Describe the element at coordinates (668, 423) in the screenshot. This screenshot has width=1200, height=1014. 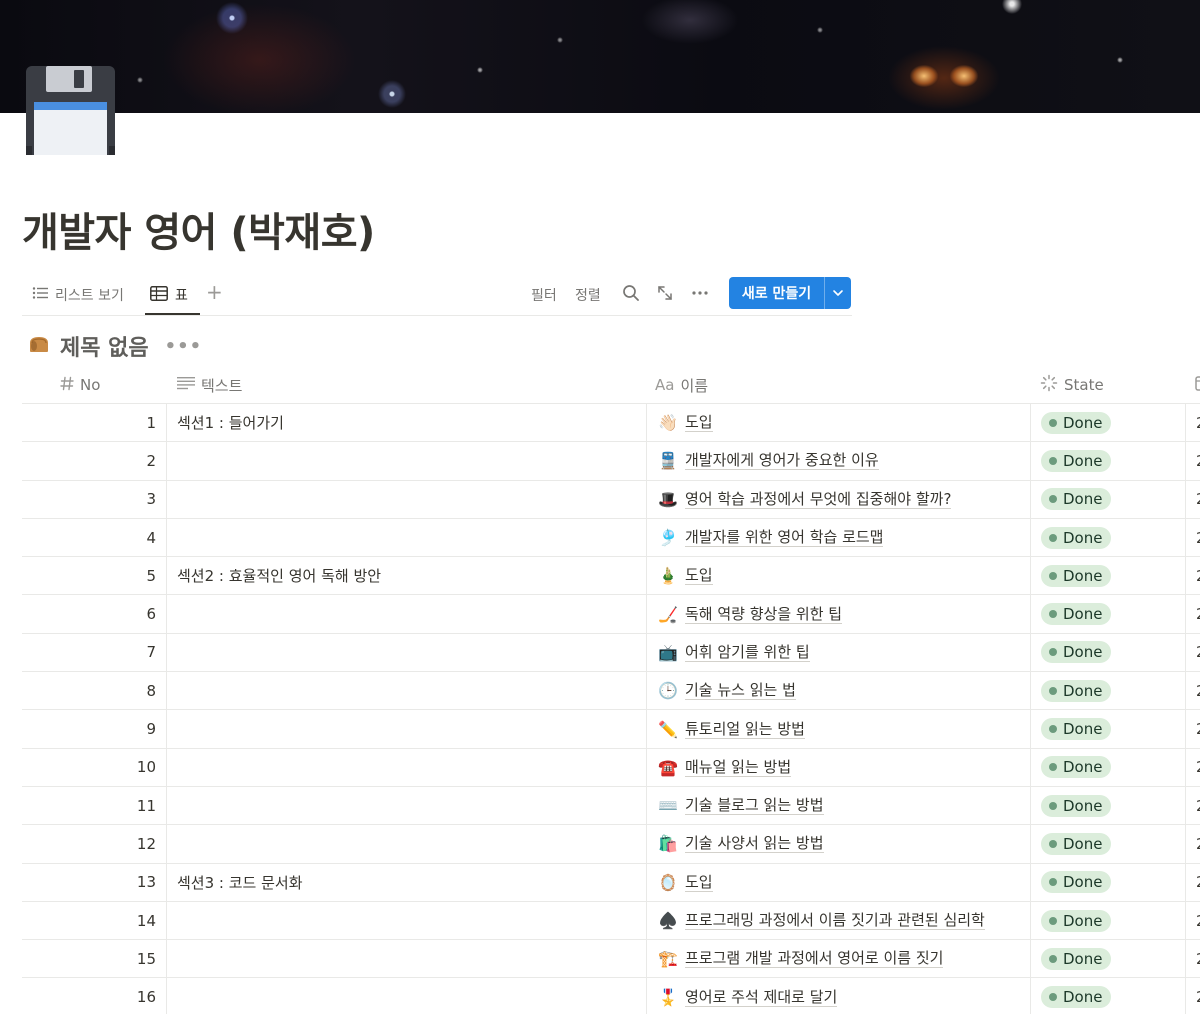
I see `waving-hand-icon: 👋🏻` at that location.